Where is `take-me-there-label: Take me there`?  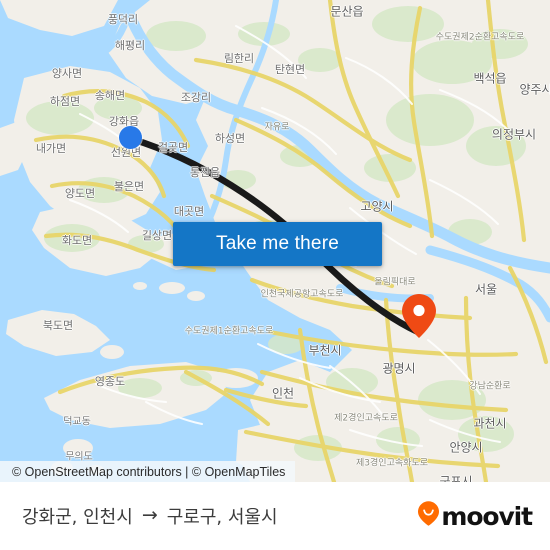 take-me-there-label: Take me there is located at coordinates (277, 243).